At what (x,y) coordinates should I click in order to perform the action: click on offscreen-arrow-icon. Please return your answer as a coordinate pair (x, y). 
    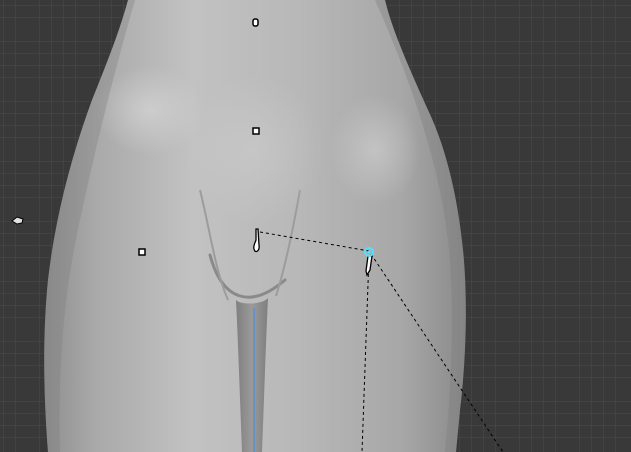
    Looking at the image, I should click on (17, 220).